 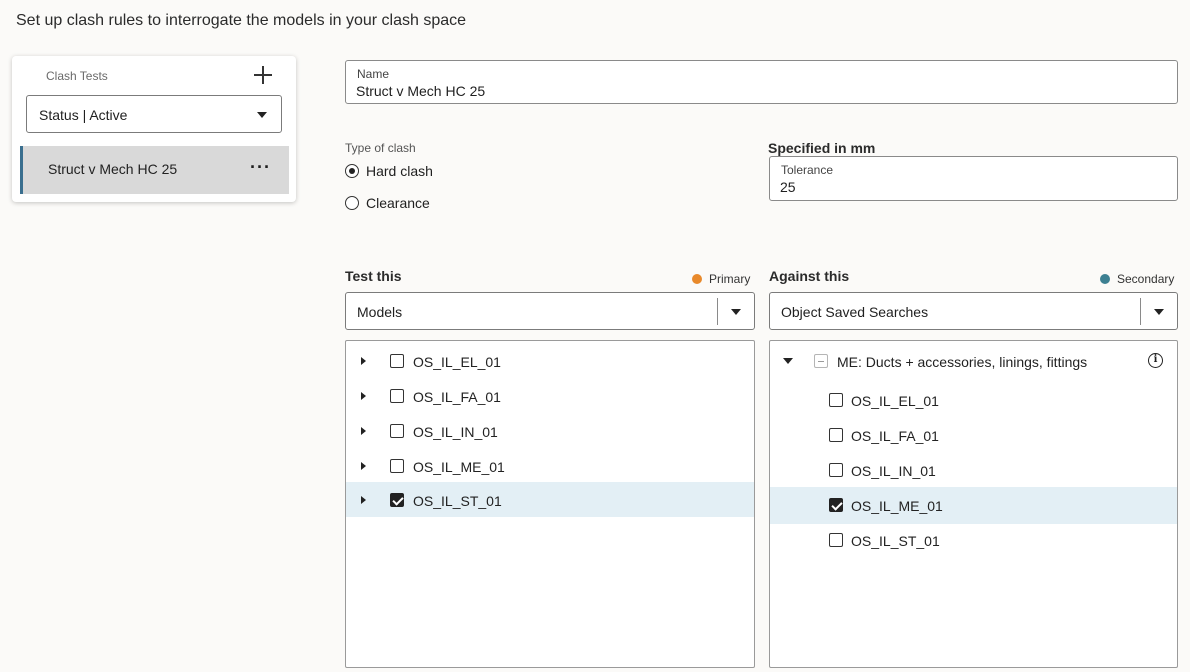 I want to click on test-this-select: Models, so click(x=550, y=311).